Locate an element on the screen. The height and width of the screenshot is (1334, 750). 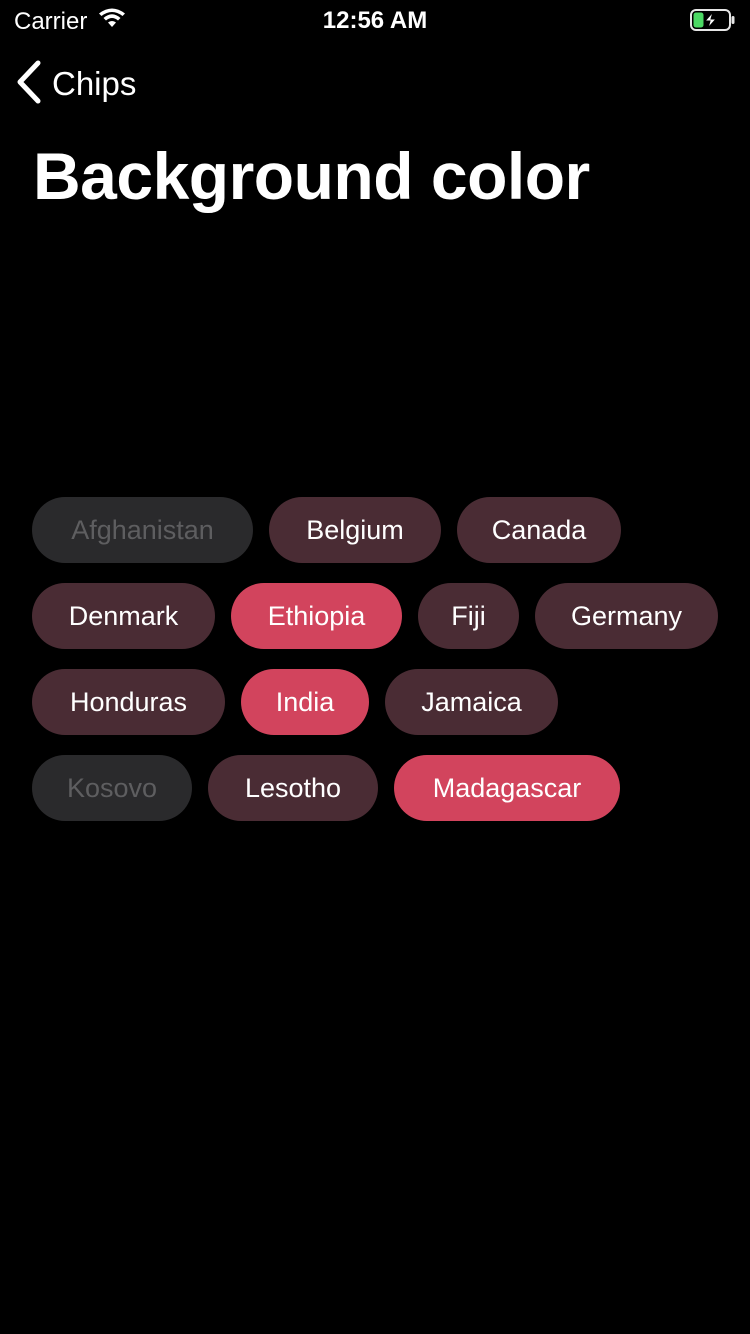
chip-lesotho: Lesotho is located at coordinates (293, 788).